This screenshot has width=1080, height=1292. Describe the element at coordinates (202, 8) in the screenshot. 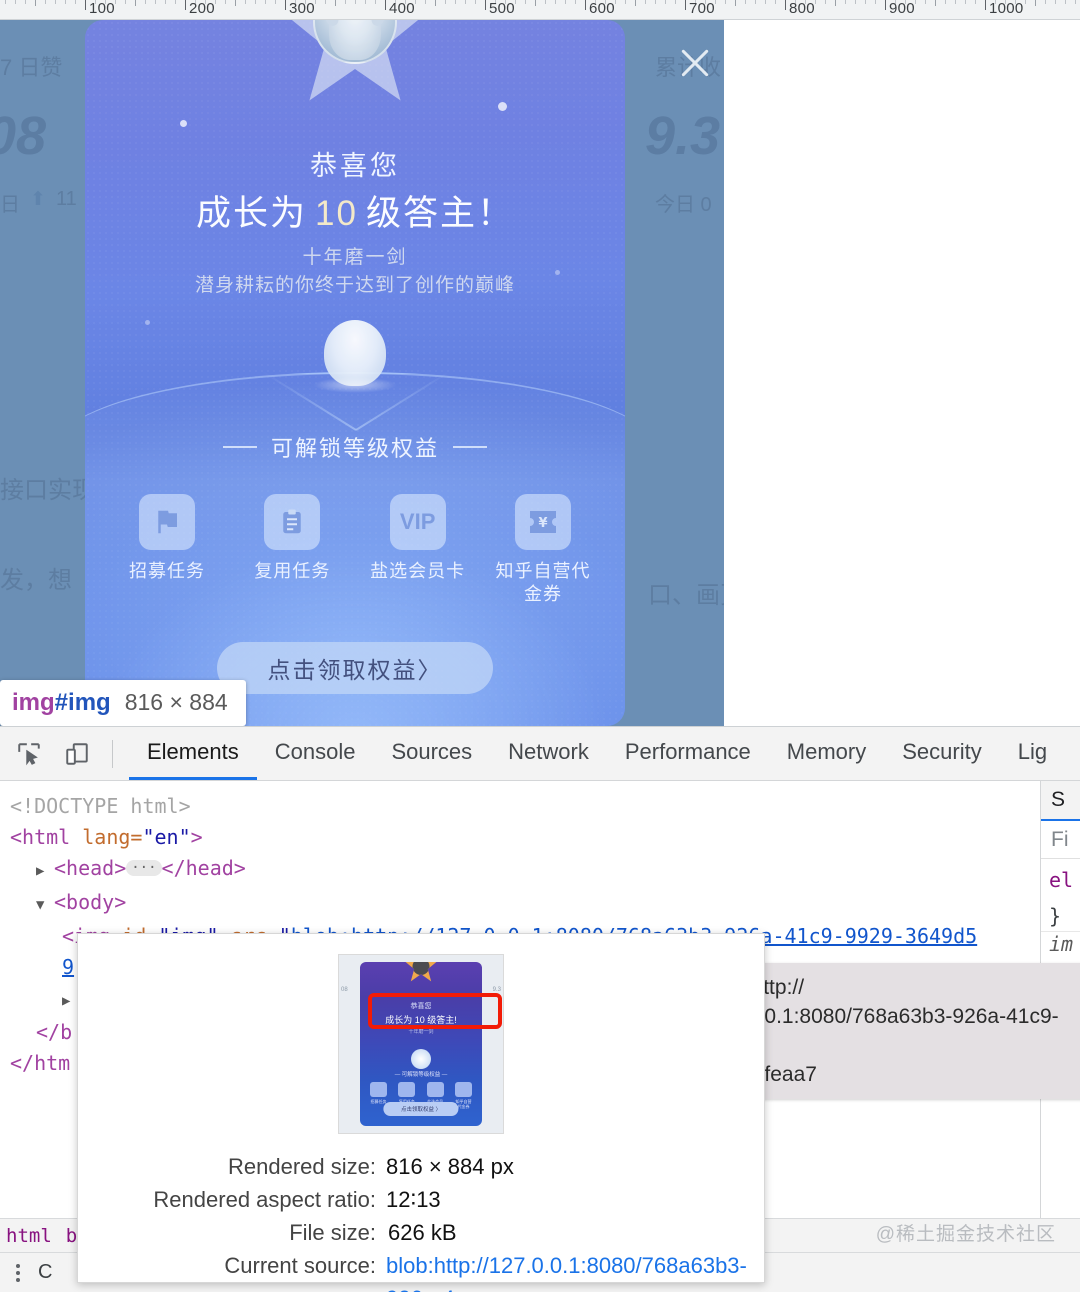

I see `ruler-label: 200` at that location.